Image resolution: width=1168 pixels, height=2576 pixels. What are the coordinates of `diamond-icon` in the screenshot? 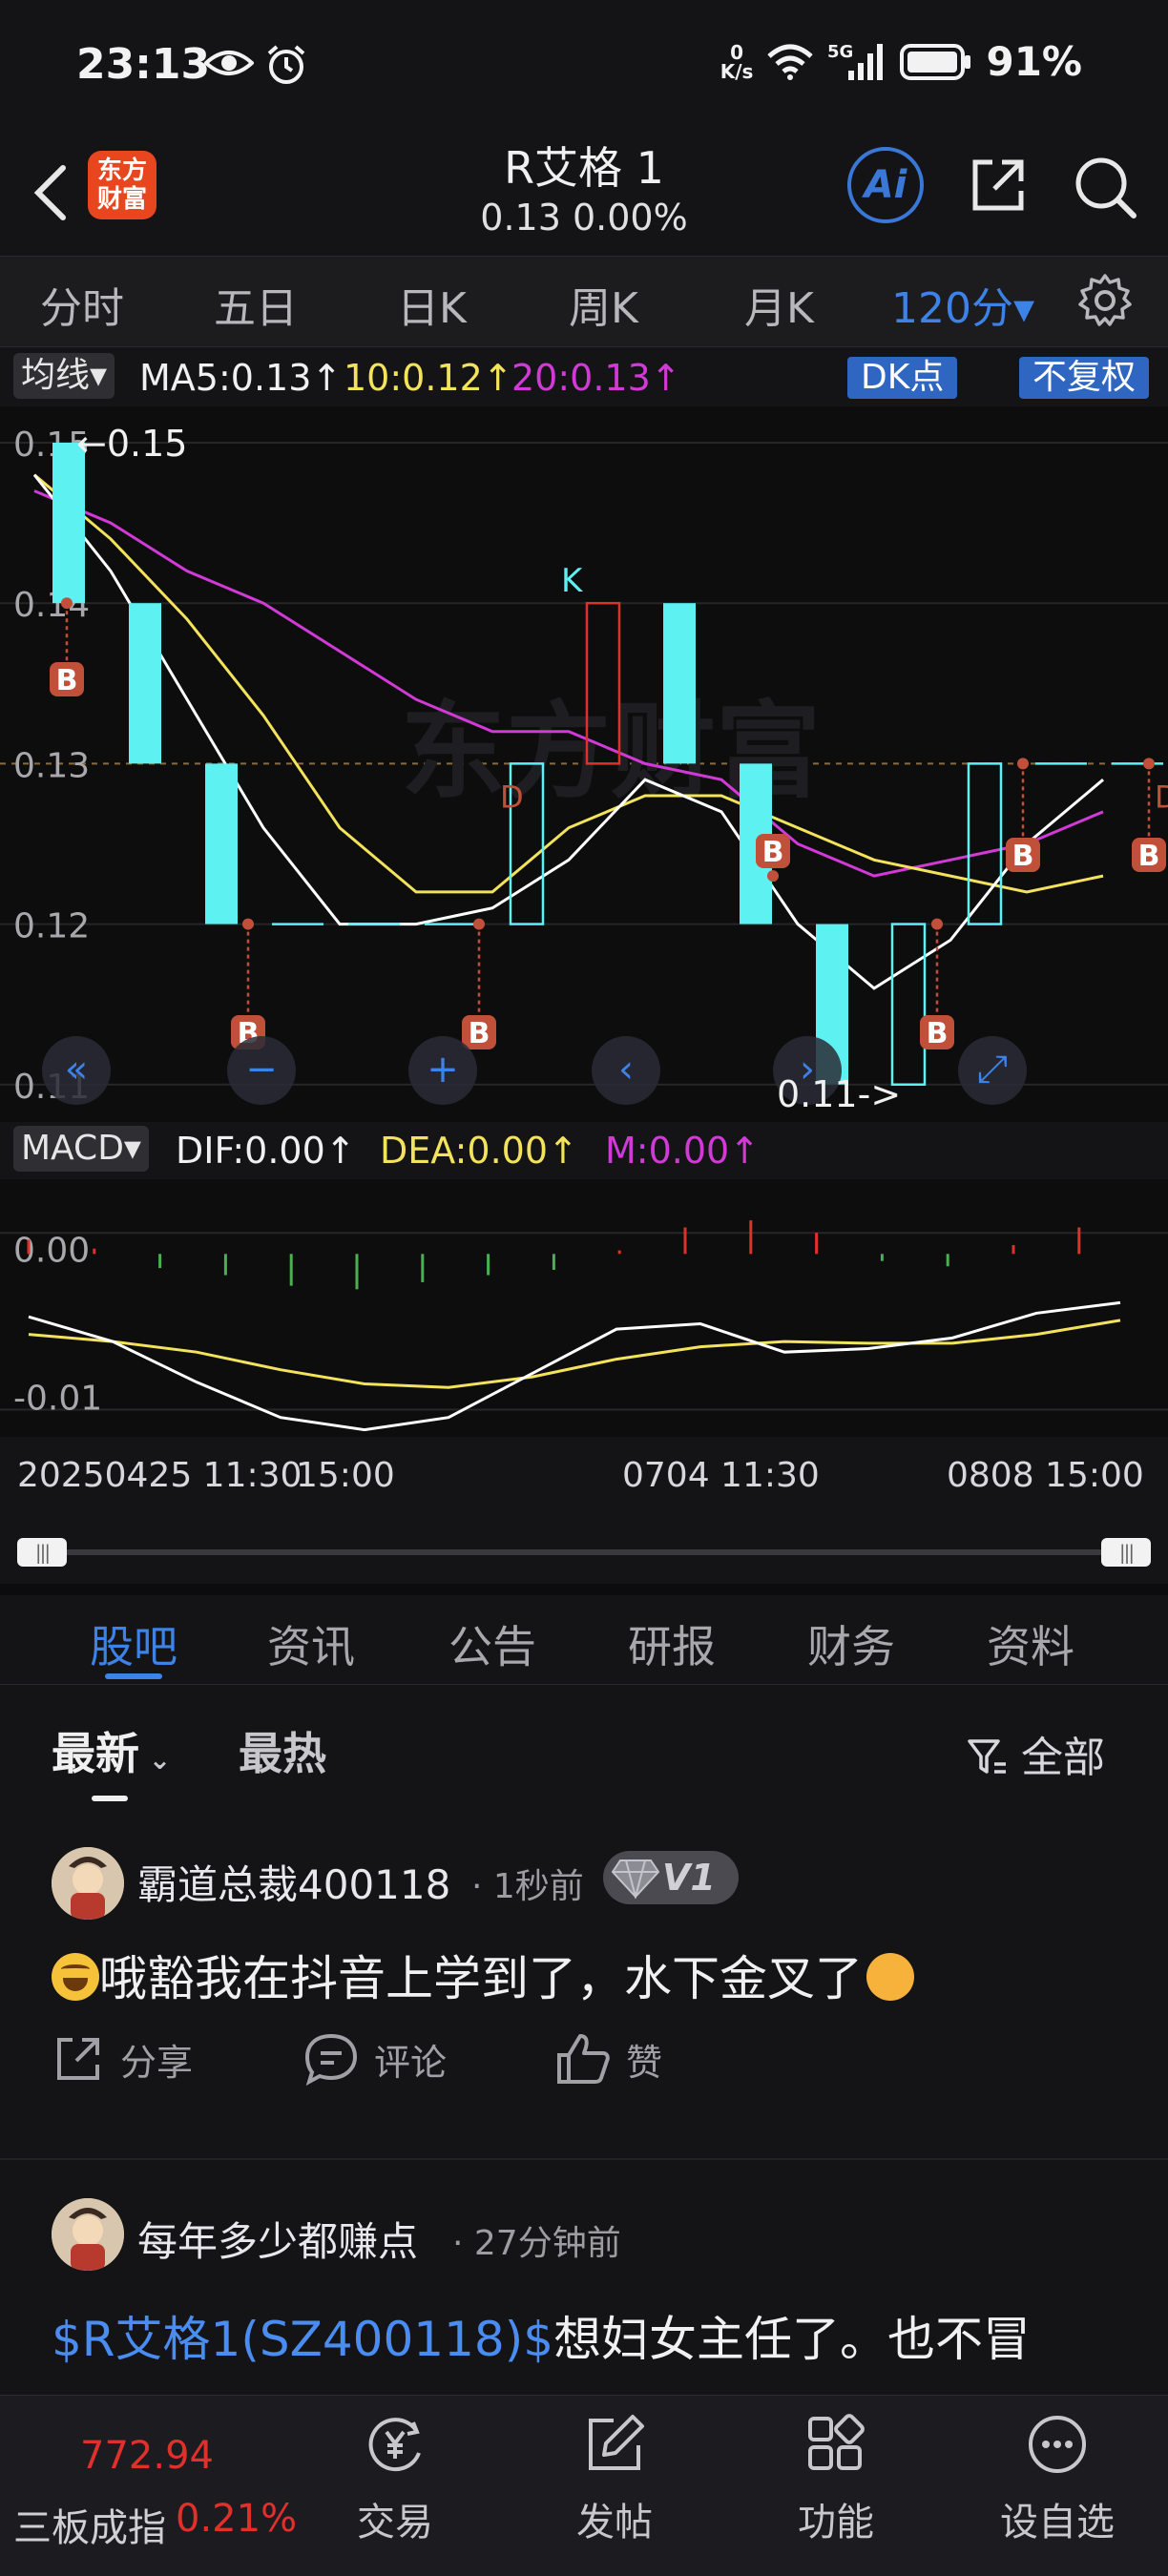 It's located at (635, 1879).